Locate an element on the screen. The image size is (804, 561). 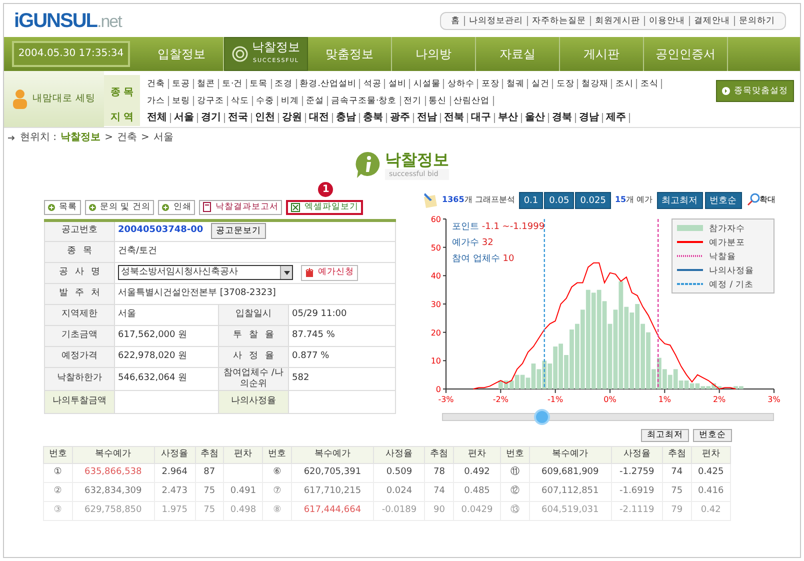
category-link: 통신 is located at coordinates (438, 101).